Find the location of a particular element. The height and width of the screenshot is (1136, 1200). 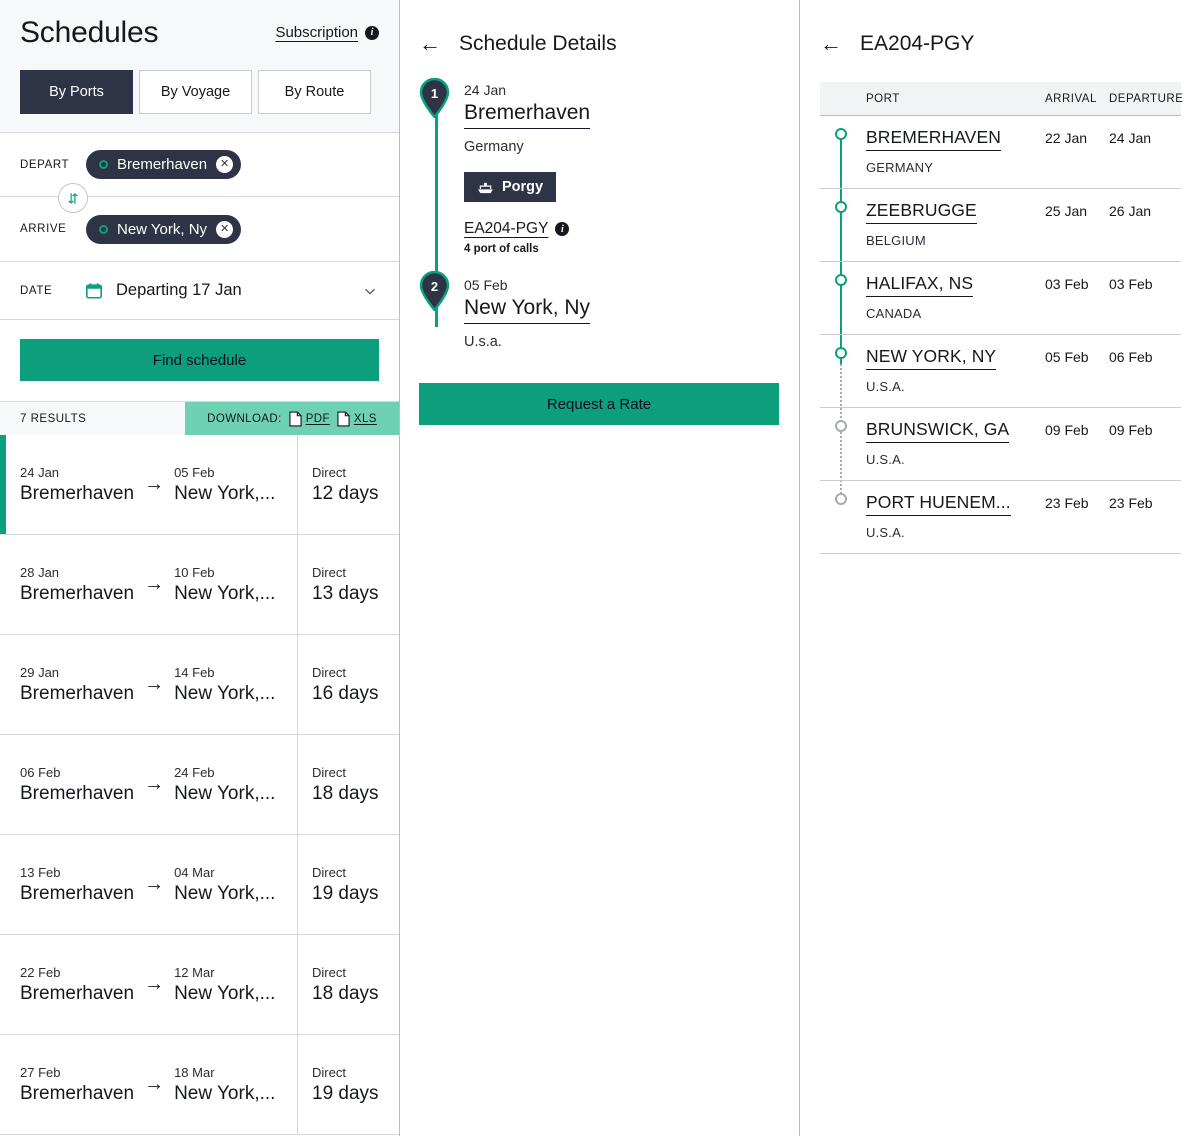

stop1-port: Bremerhaven is located at coordinates (527, 115).